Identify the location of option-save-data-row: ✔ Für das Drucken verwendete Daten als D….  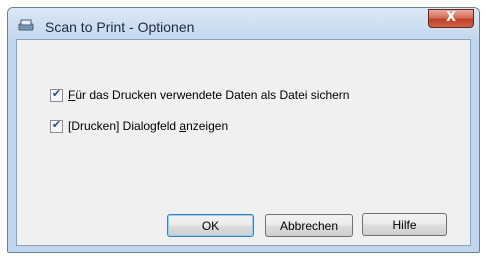
(199, 94).